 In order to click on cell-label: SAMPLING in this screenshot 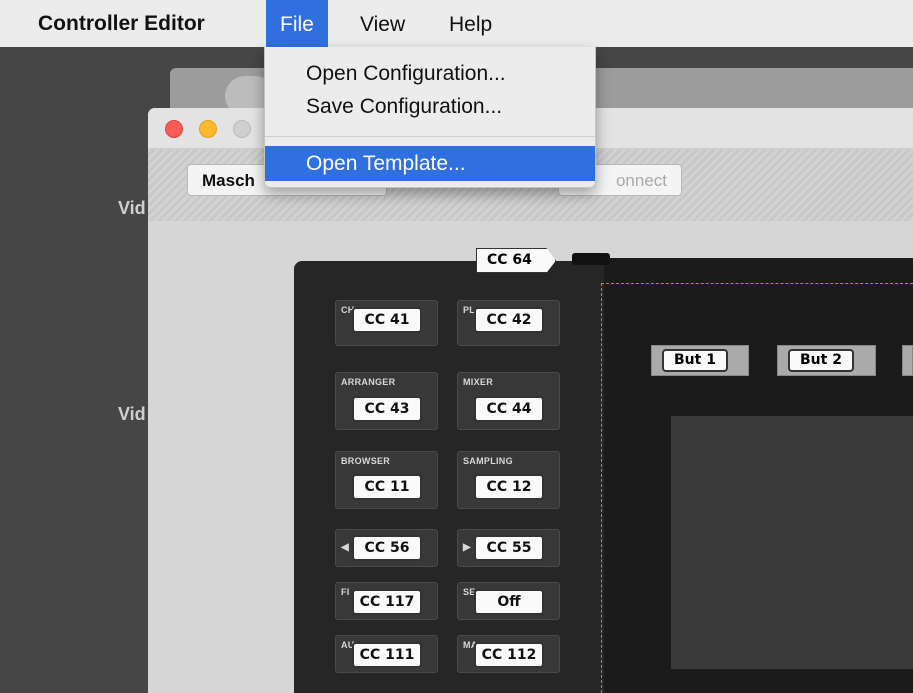, I will do `click(488, 461)`.